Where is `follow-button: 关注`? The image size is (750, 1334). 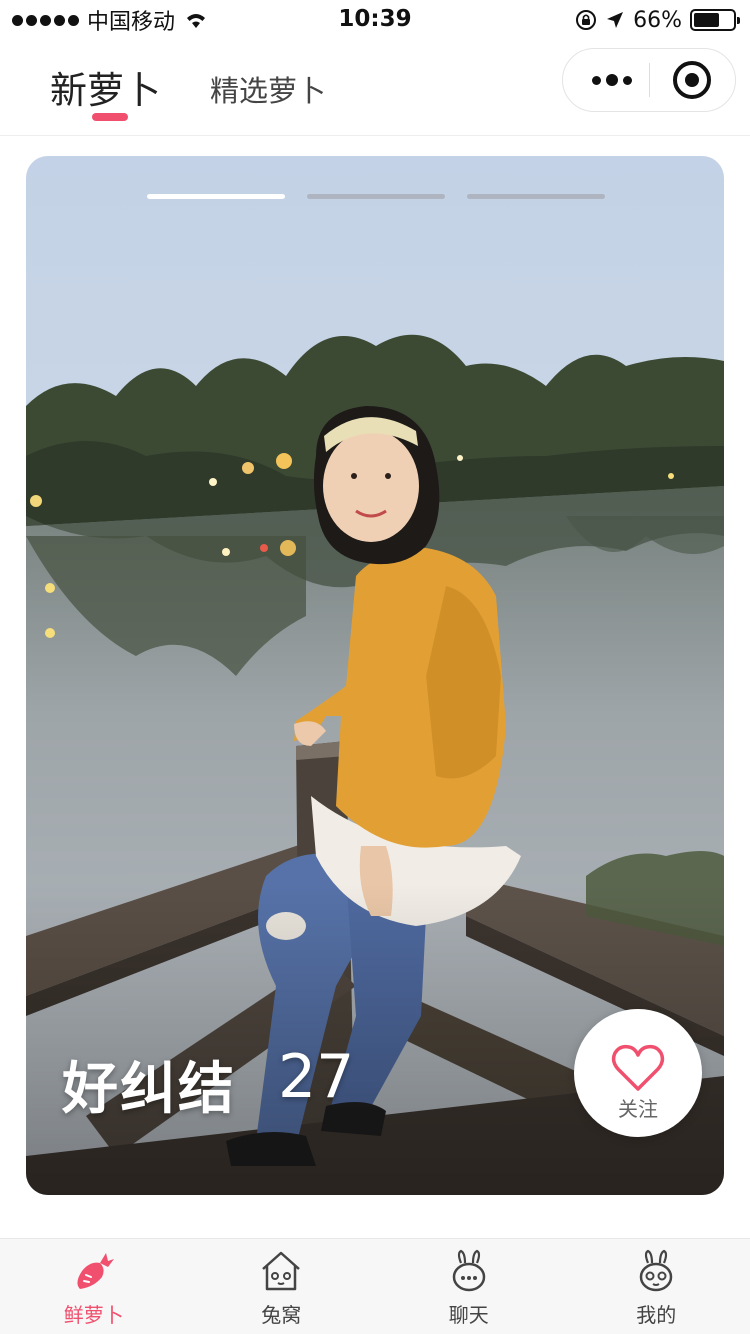 follow-button: 关注 is located at coordinates (638, 1073).